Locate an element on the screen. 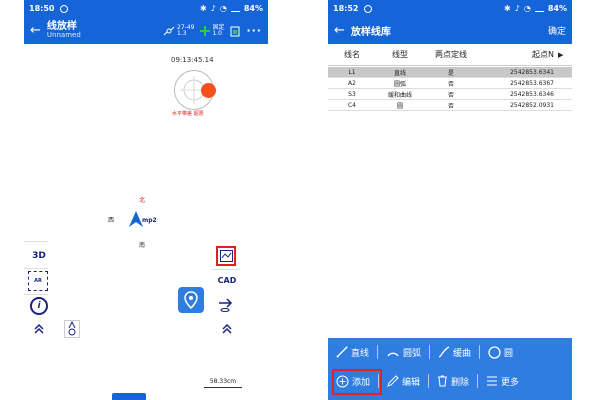 The image size is (600, 400). arrow-right-icon is located at coordinates (226, 305).